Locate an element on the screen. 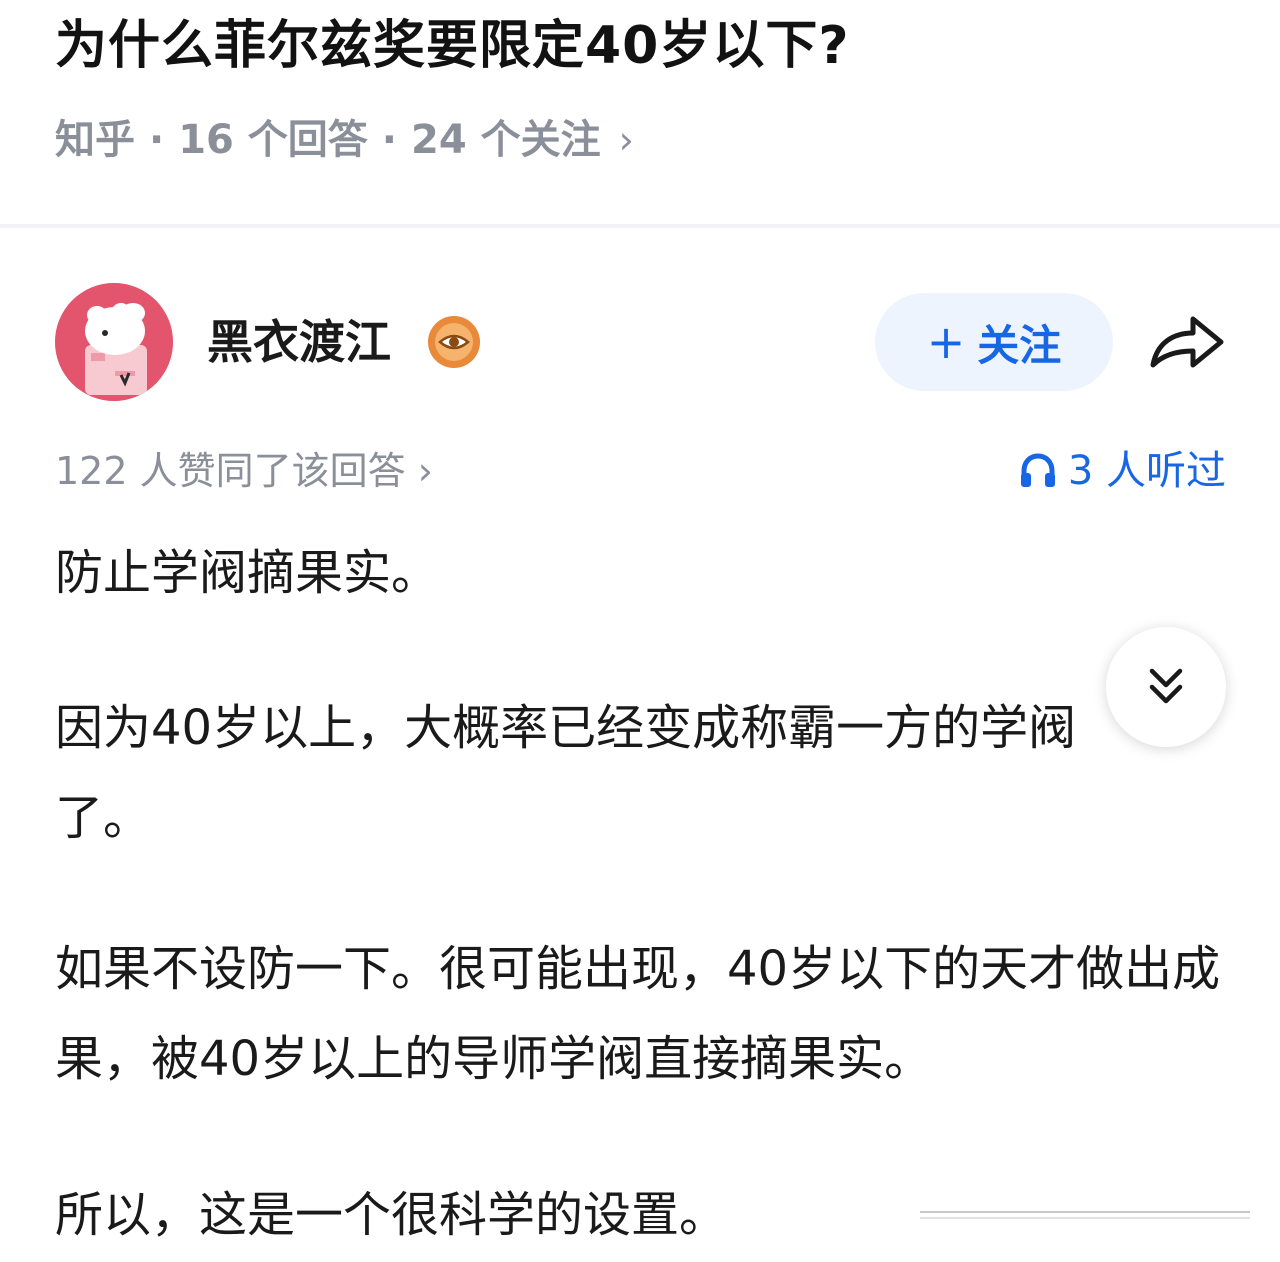 The height and width of the screenshot is (1262, 1280). source-label: 知乎 is located at coordinates (95, 140).